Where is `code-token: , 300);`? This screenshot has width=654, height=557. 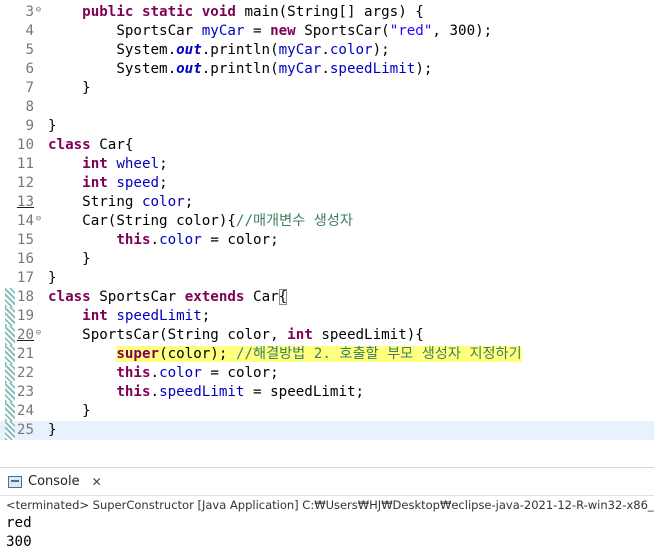
code-token: , 300); is located at coordinates (462, 31).